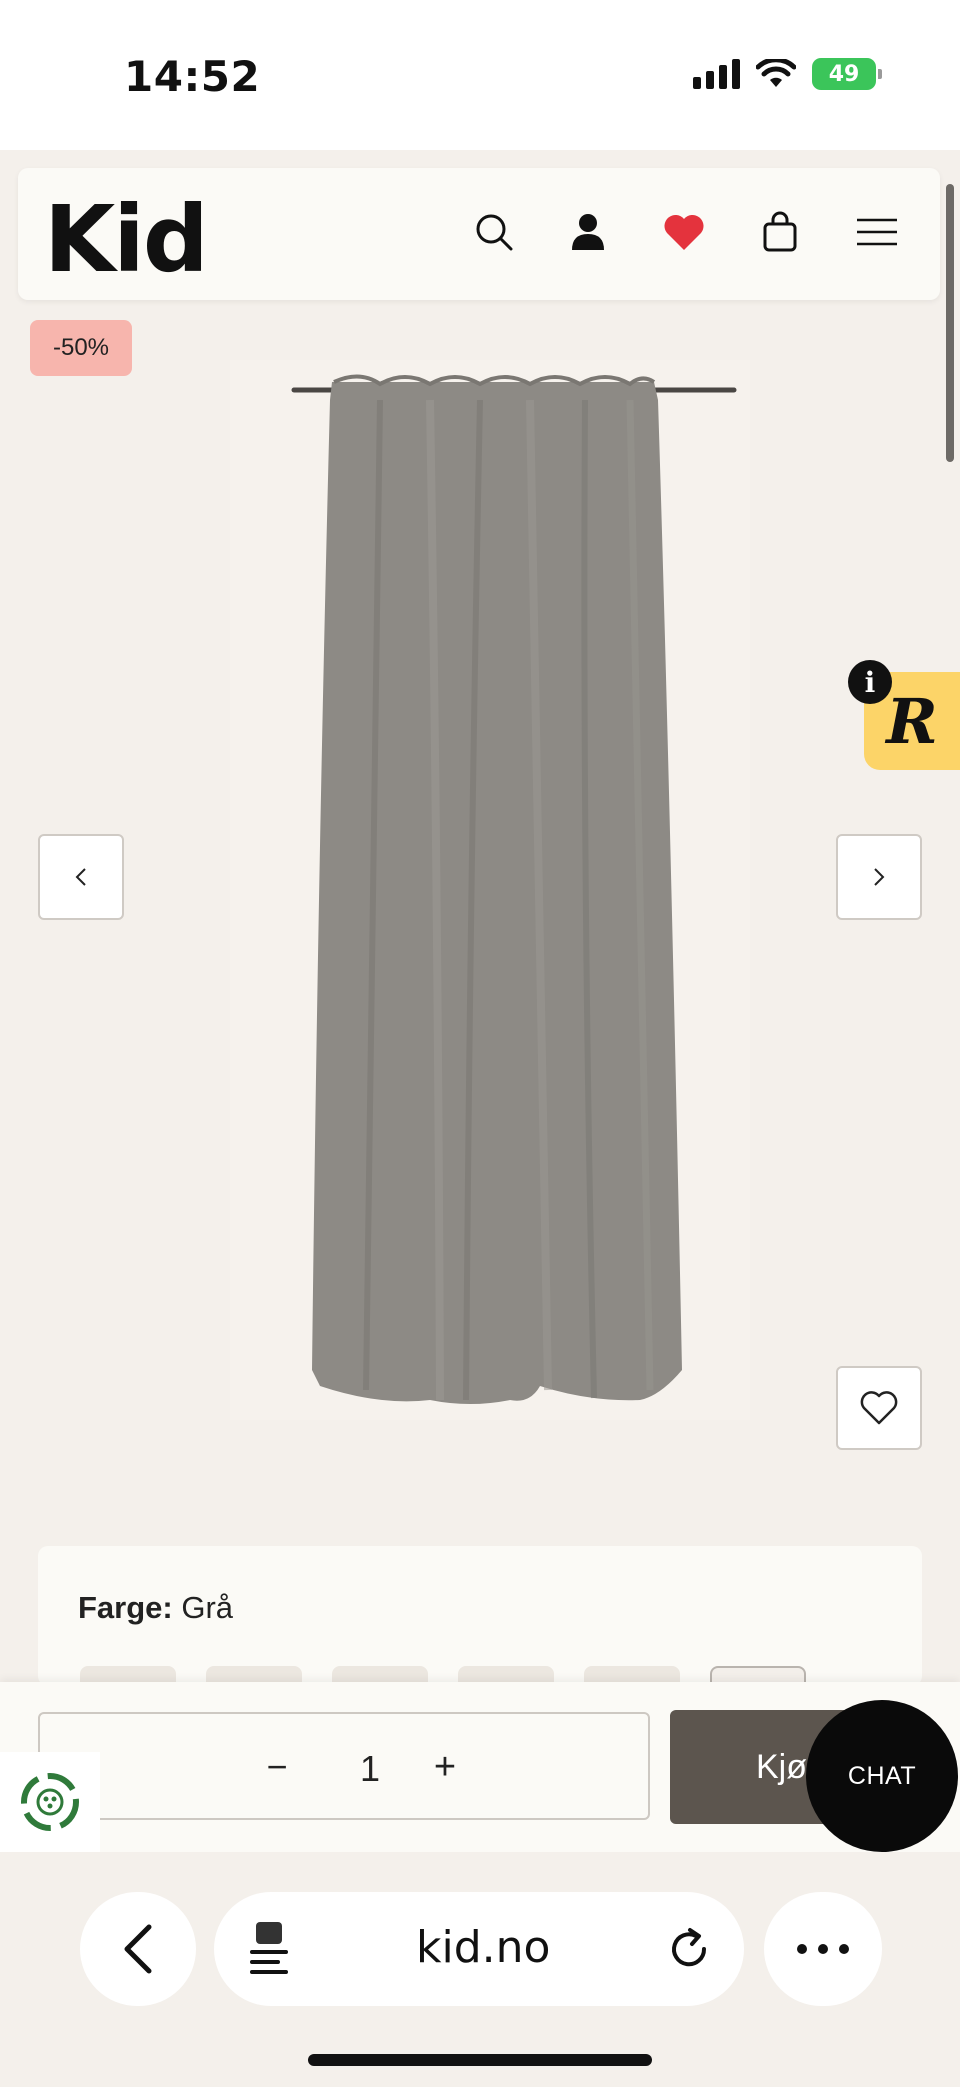 This screenshot has width=960, height=2087. Describe the element at coordinates (370, 1769) in the screenshot. I see `quantity-value: 1` at that location.